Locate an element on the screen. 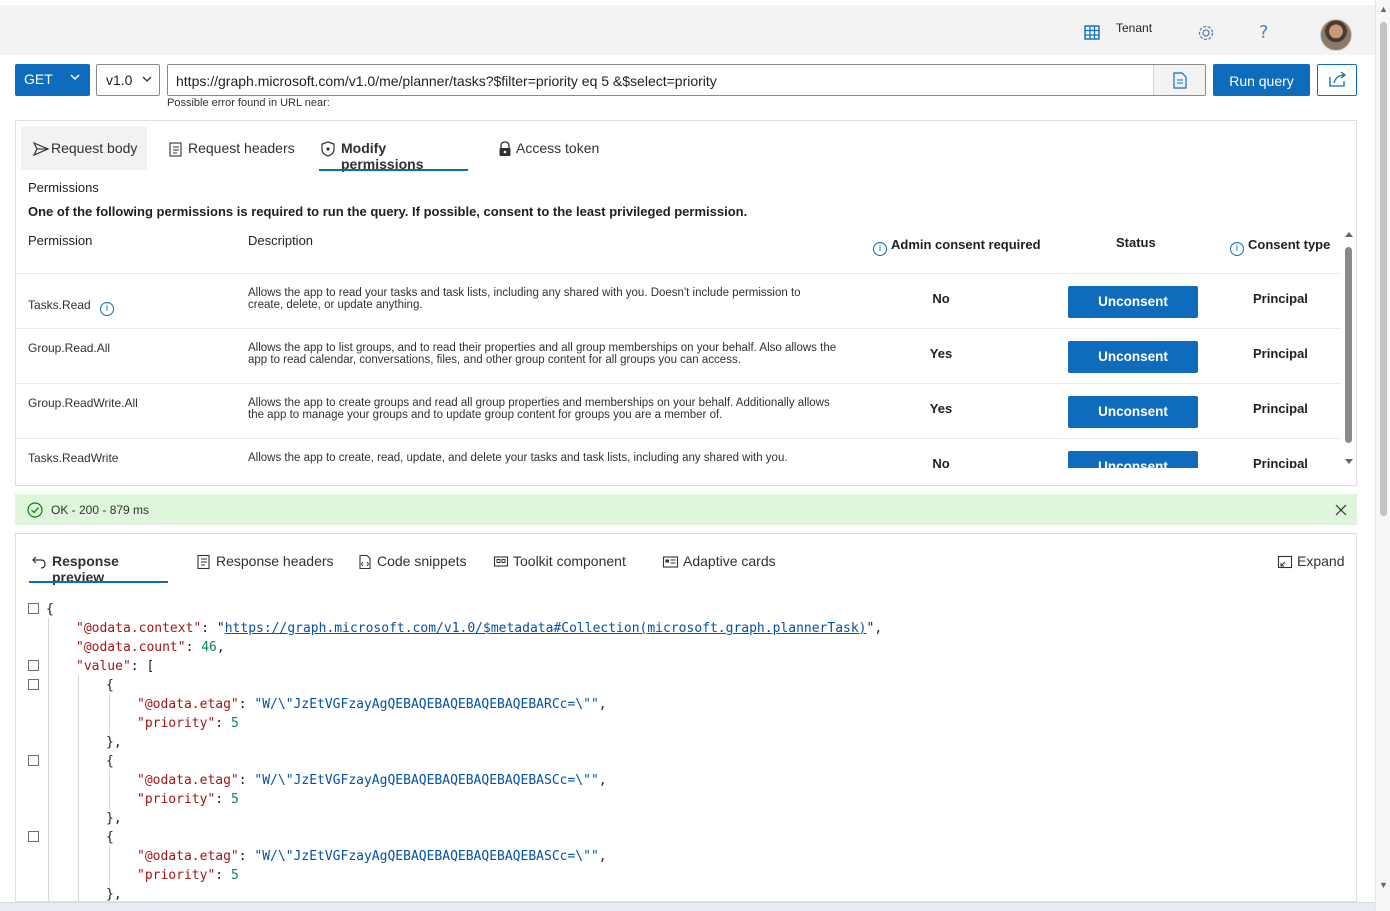 Image resolution: width=1390 pixels, height=911 pixels. tab-label: Request body is located at coordinates (94, 148).